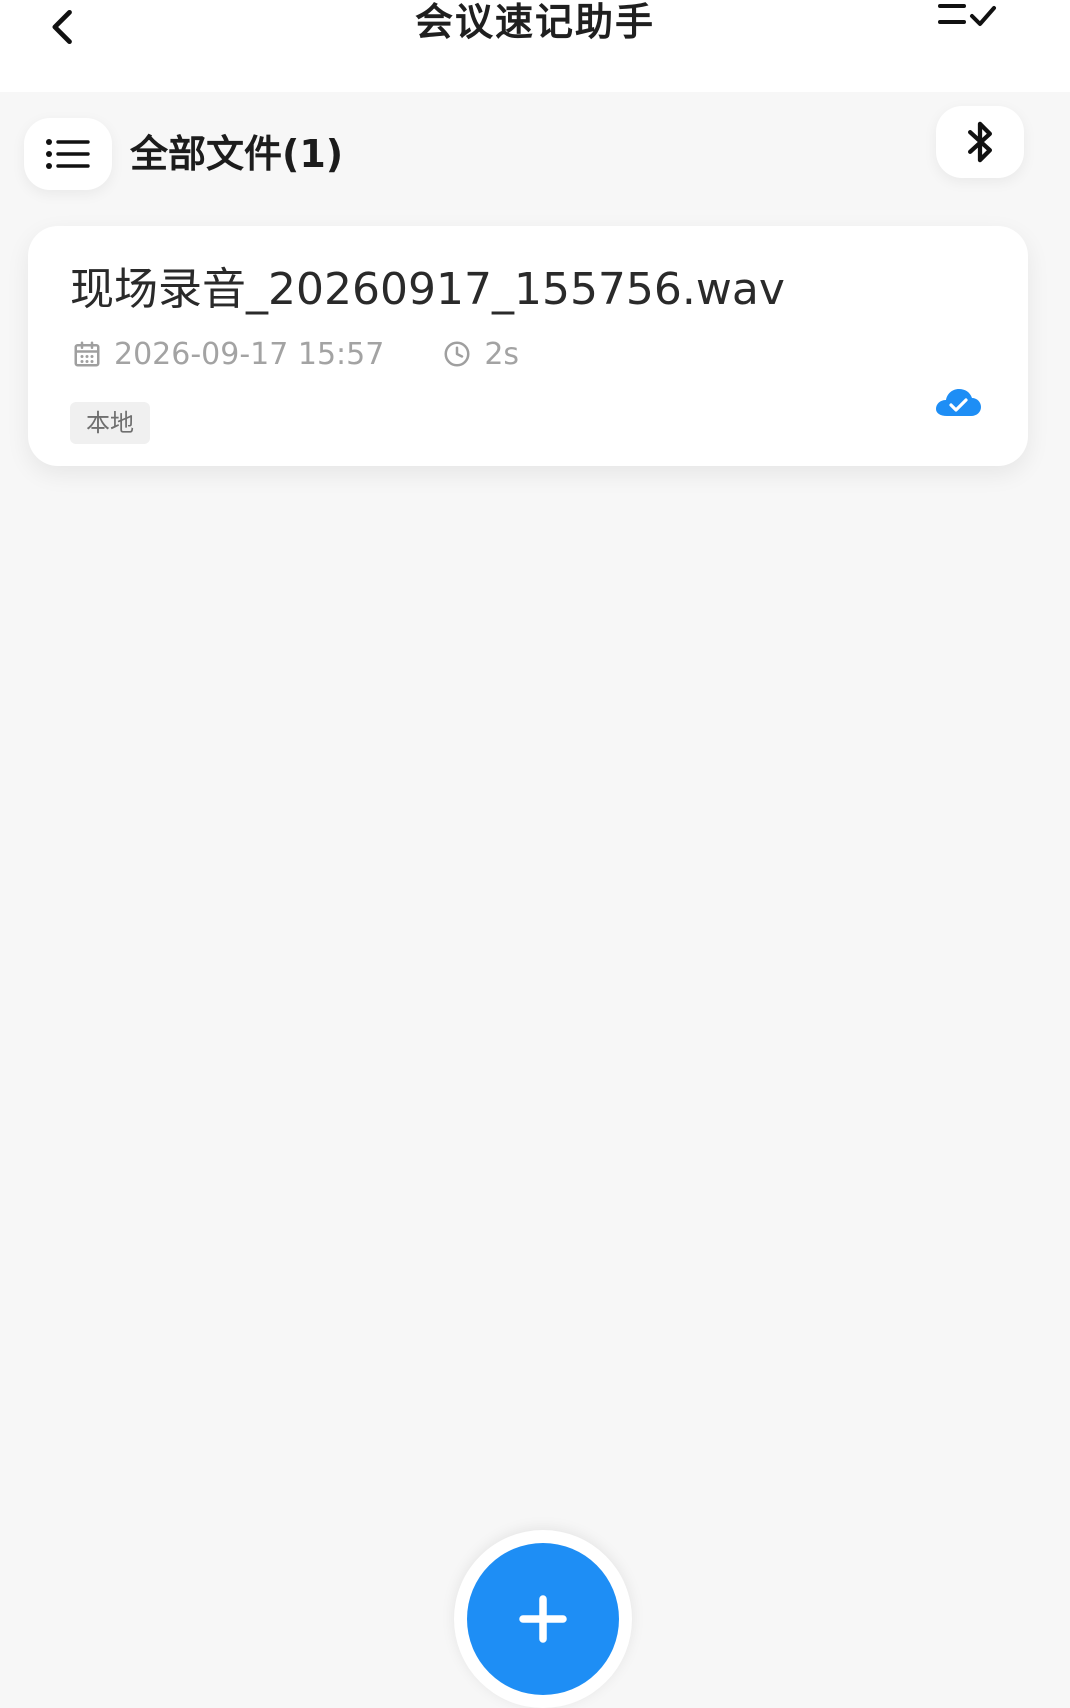 The width and height of the screenshot is (1070, 1708). I want to click on add-recording-button, so click(543, 1619).